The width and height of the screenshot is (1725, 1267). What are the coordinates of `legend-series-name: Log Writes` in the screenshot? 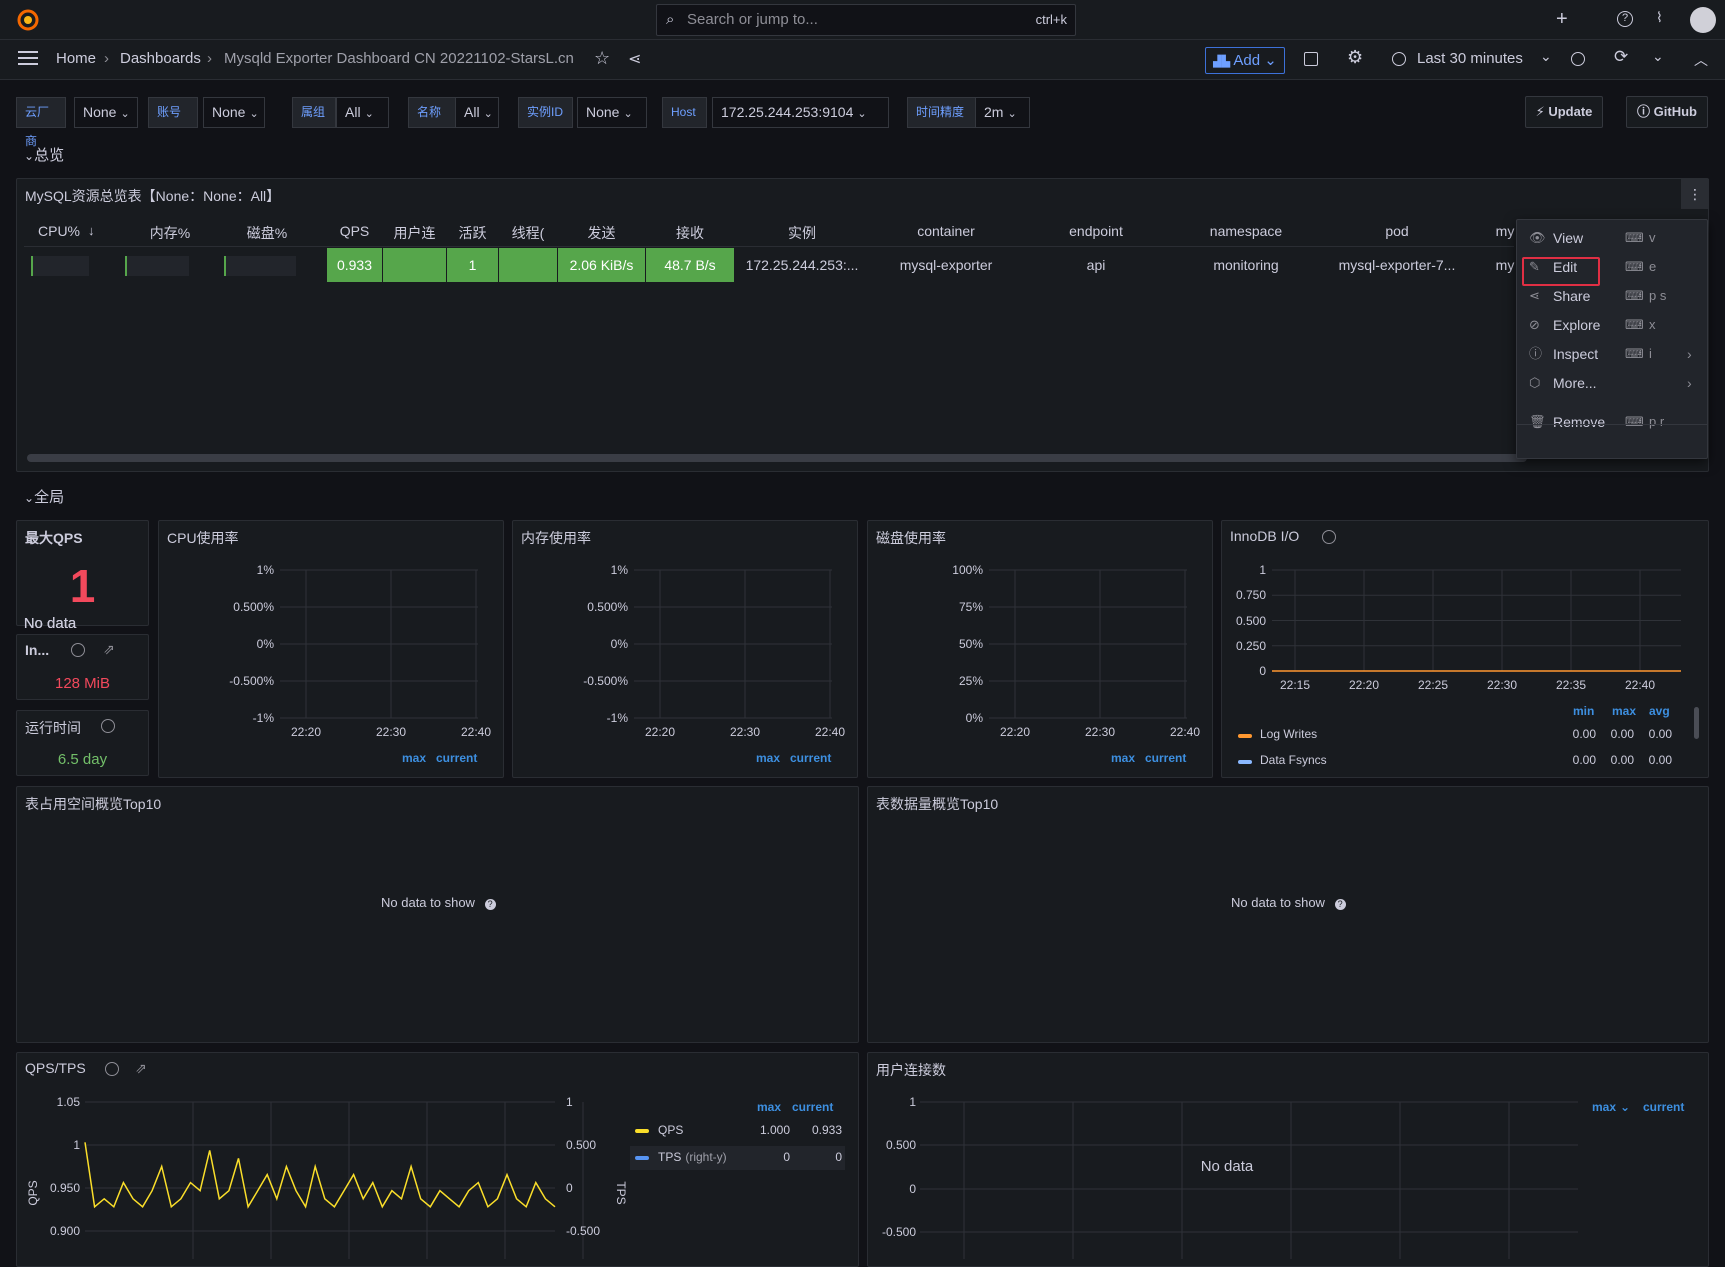 It's located at (1288, 734).